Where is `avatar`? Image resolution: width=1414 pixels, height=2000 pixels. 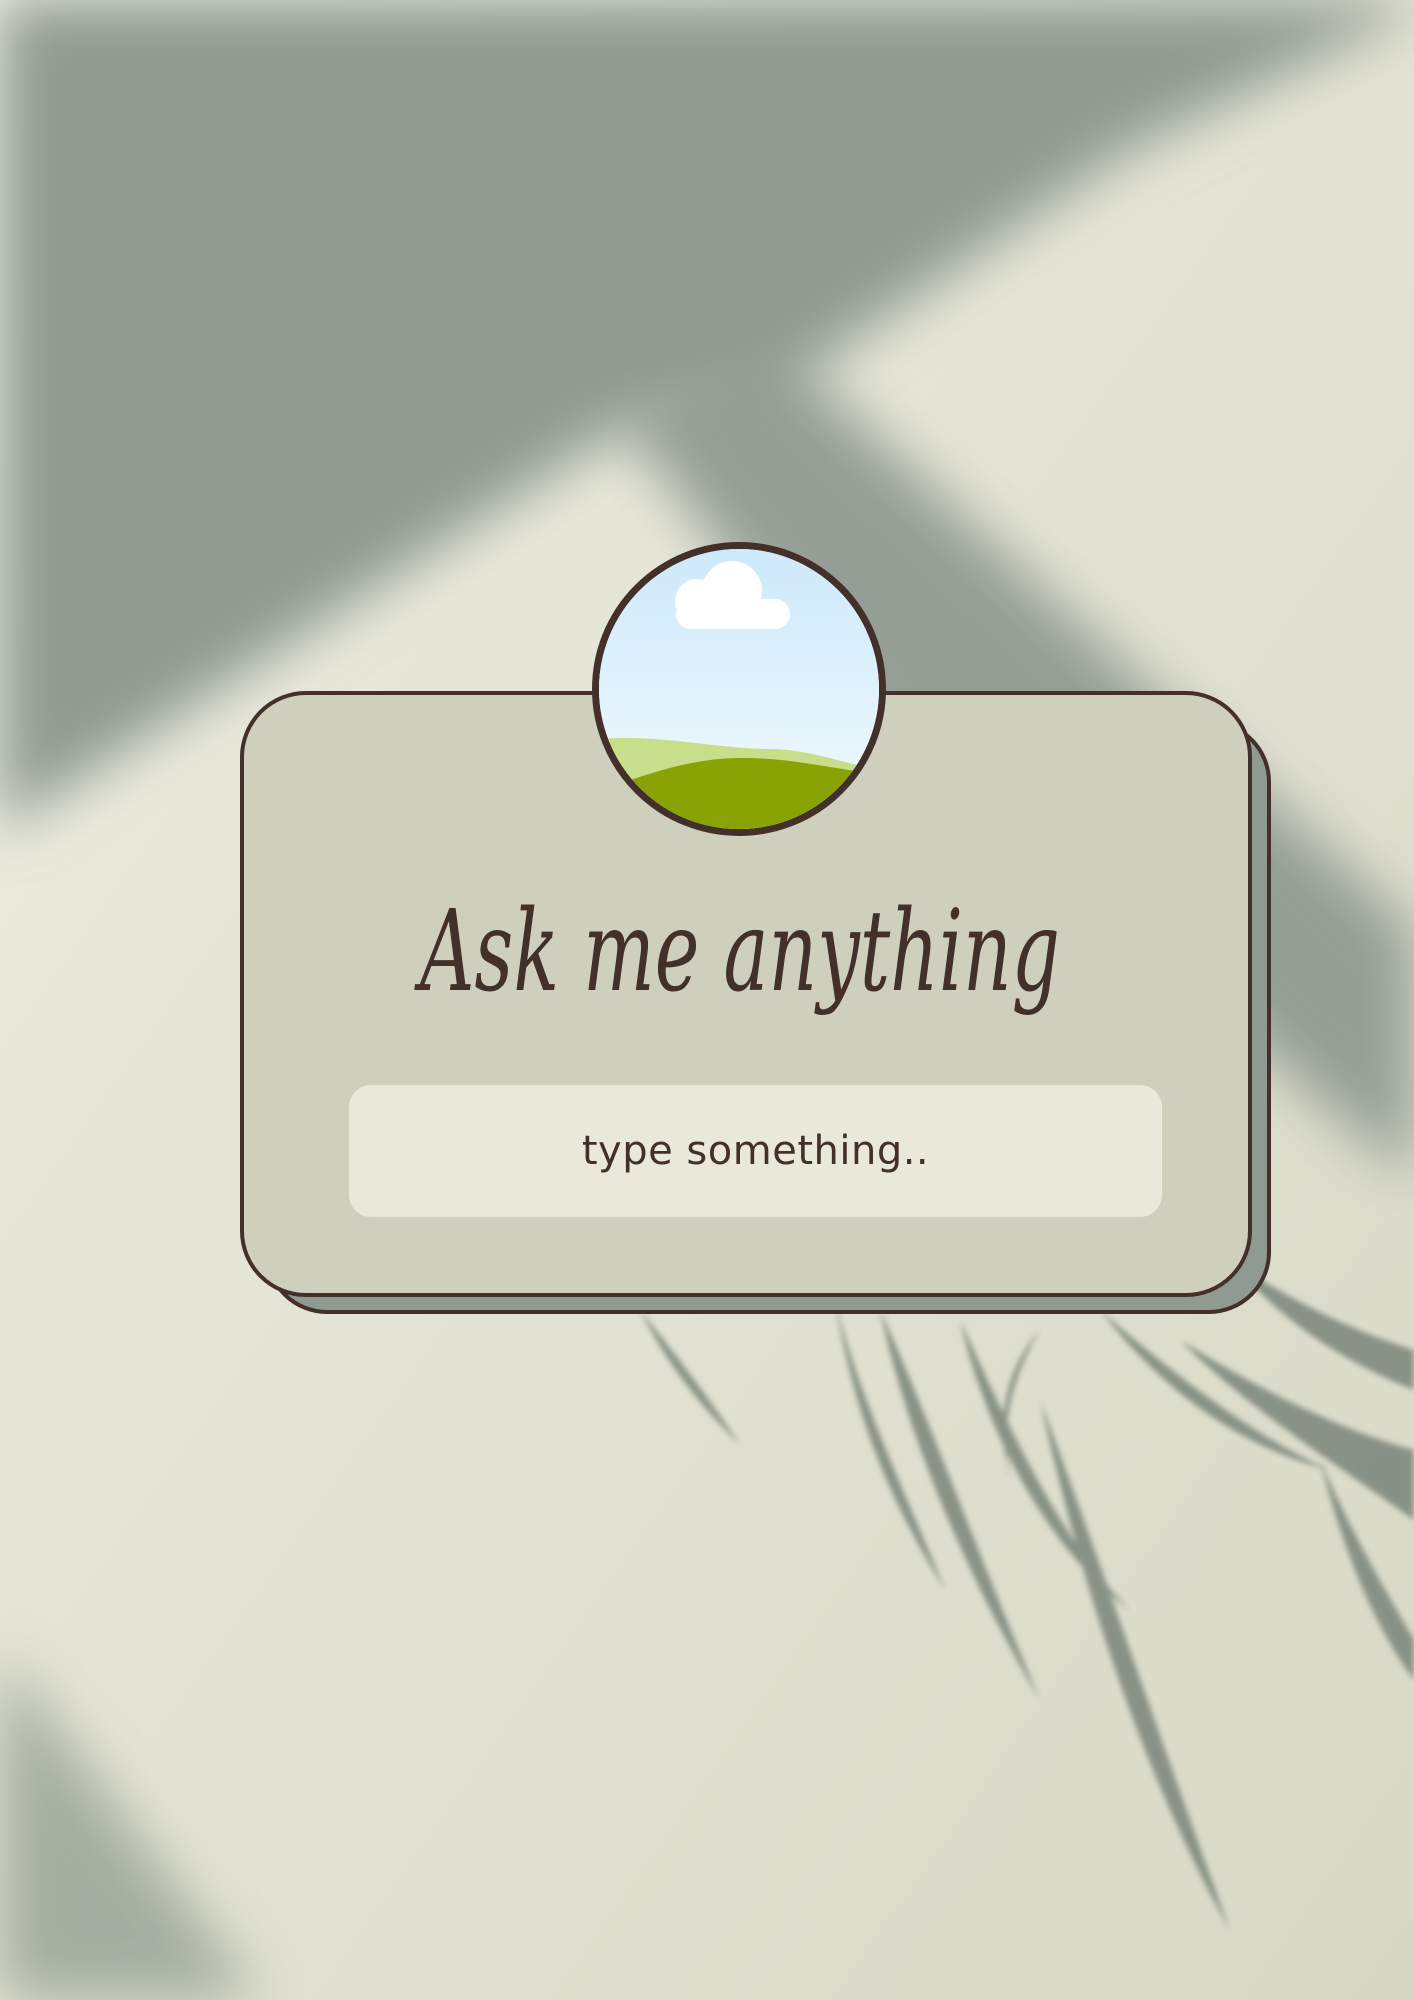
avatar is located at coordinates (739, 689).